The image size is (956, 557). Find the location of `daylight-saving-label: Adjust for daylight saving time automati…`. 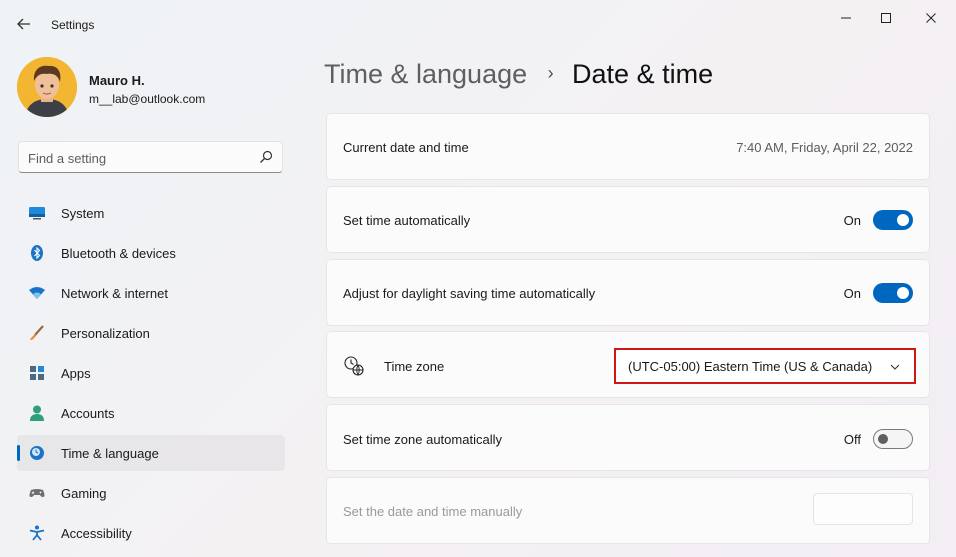

daylight-saving-label: Adjust for daylight saving time automati… is located at coordinates (469, 293).